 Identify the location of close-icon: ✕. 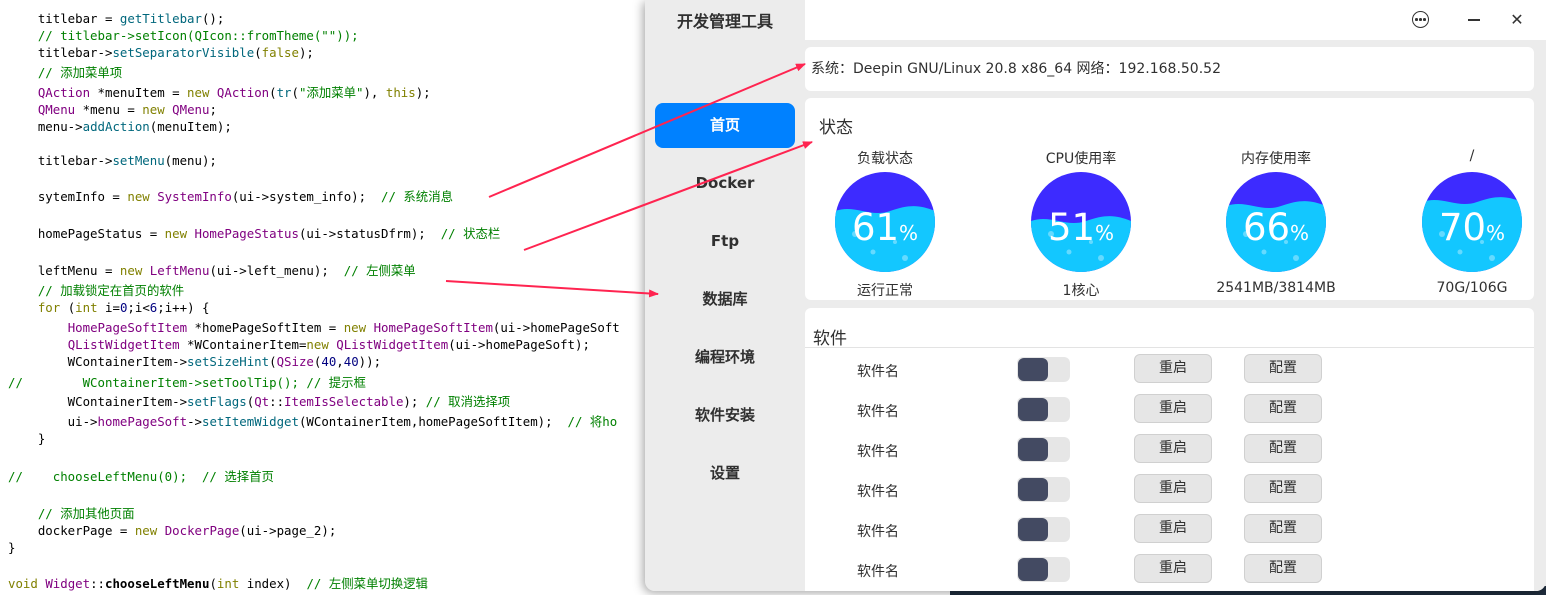
(1517, 19).